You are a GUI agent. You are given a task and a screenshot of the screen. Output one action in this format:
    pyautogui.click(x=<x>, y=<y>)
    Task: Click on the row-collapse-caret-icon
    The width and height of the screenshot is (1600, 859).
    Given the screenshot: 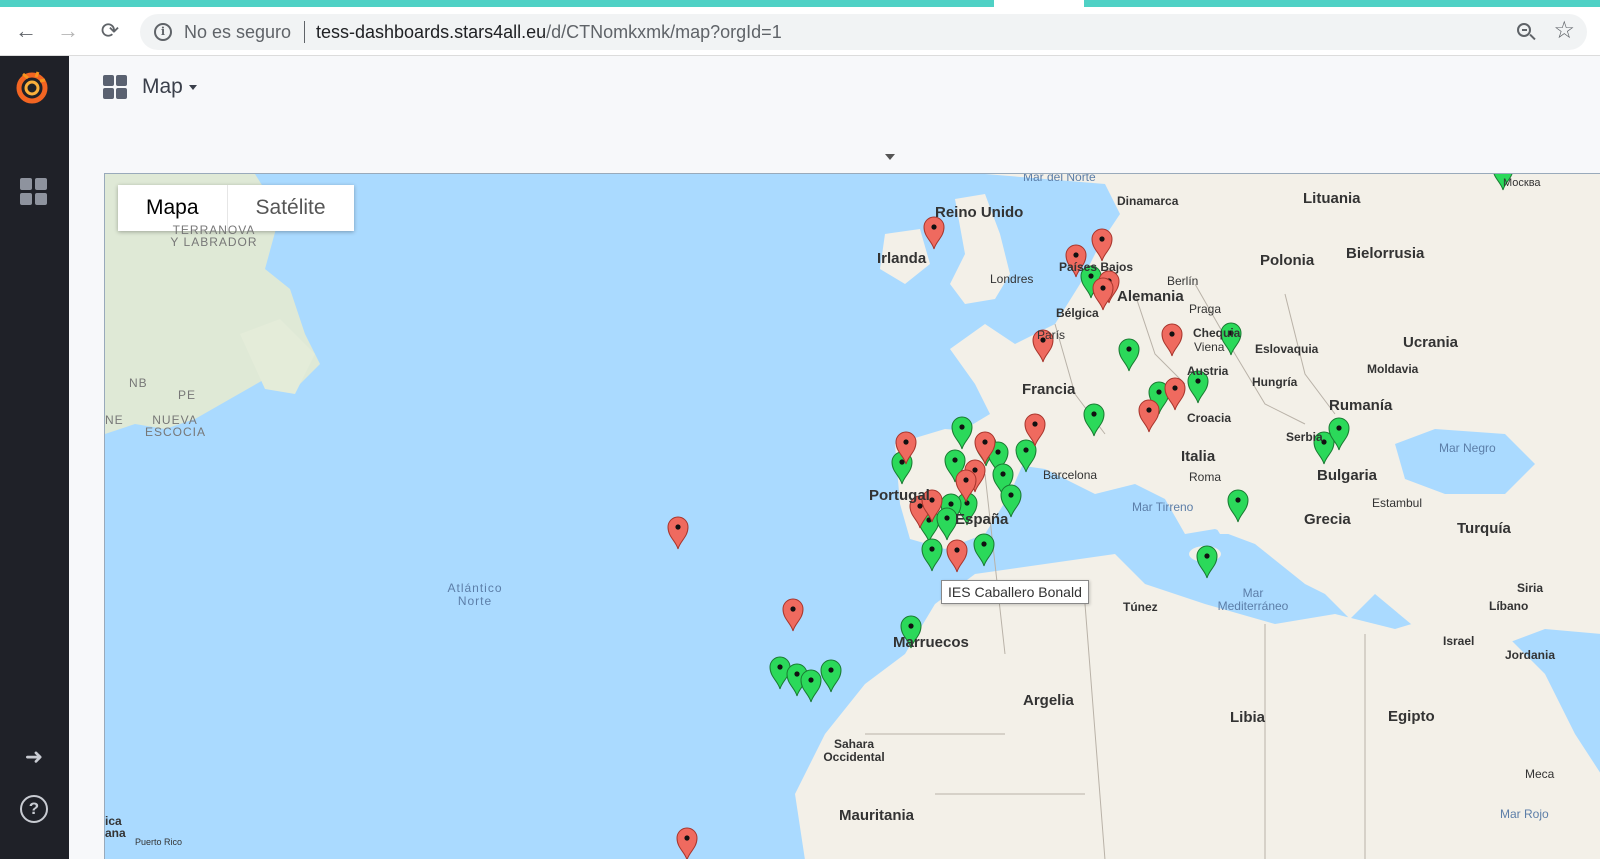 What is the action you would take?
    pyautogui.click(x=890, y=157)
    